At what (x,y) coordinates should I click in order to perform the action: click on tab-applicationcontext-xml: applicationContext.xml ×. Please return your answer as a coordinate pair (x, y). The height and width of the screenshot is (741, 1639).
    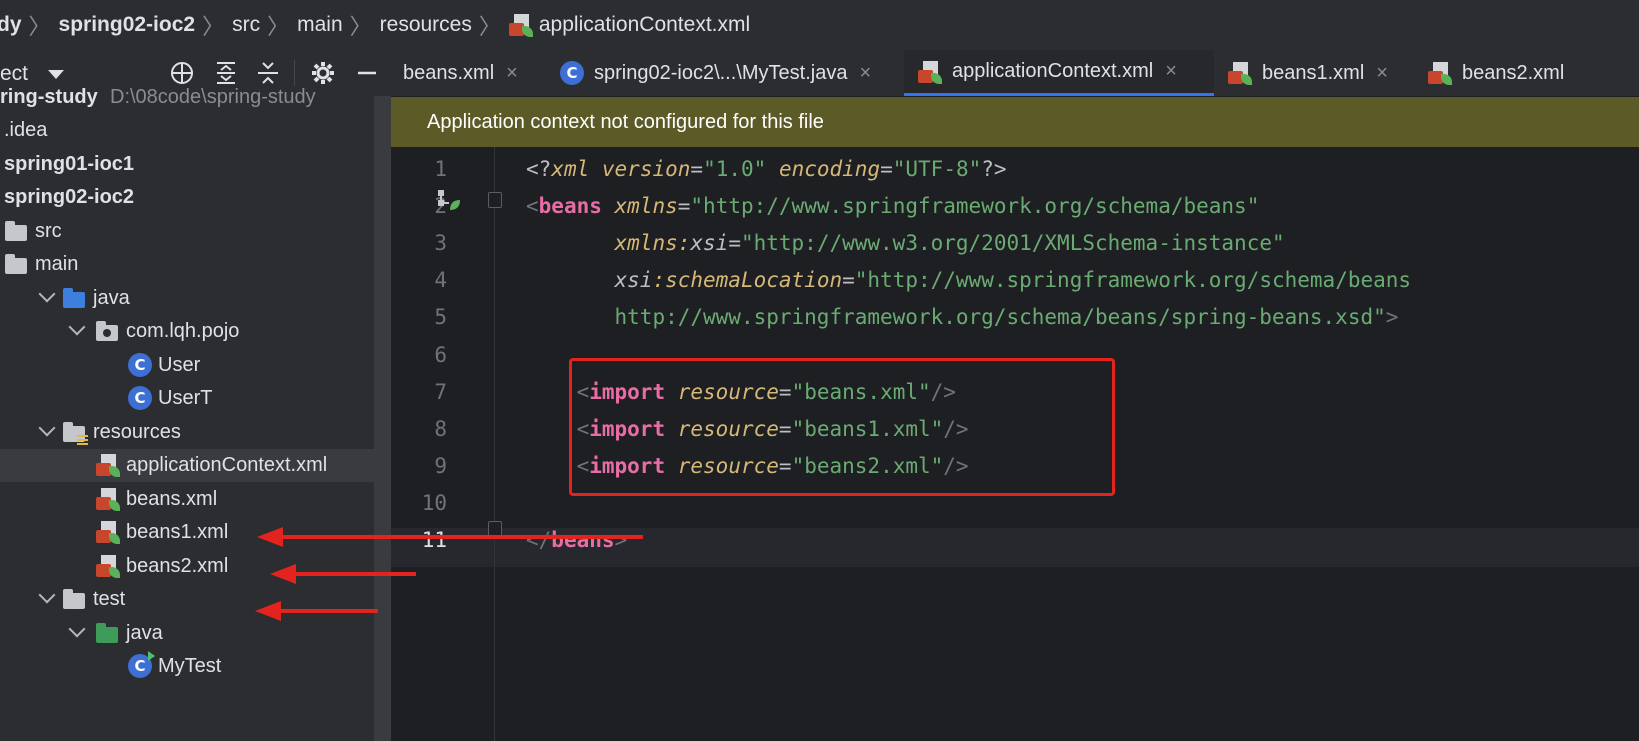
    Looking at the image, I should click on (1059, 73).